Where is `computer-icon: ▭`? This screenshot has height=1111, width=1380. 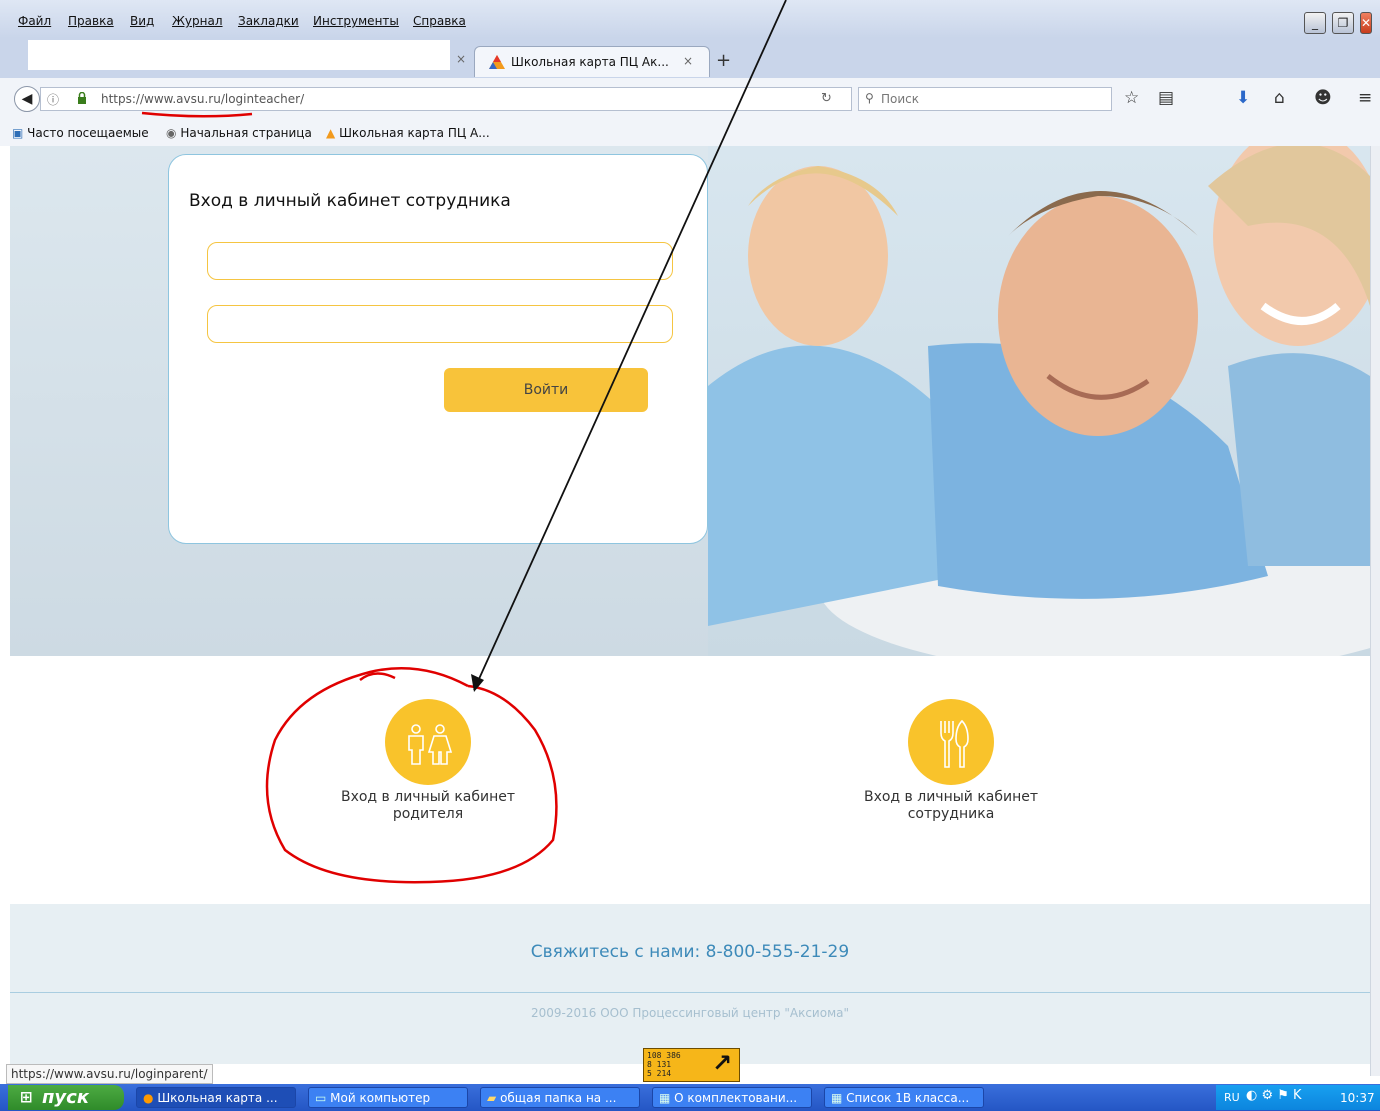 computer-icon: ▭ is located at coordinates (321, 1098).